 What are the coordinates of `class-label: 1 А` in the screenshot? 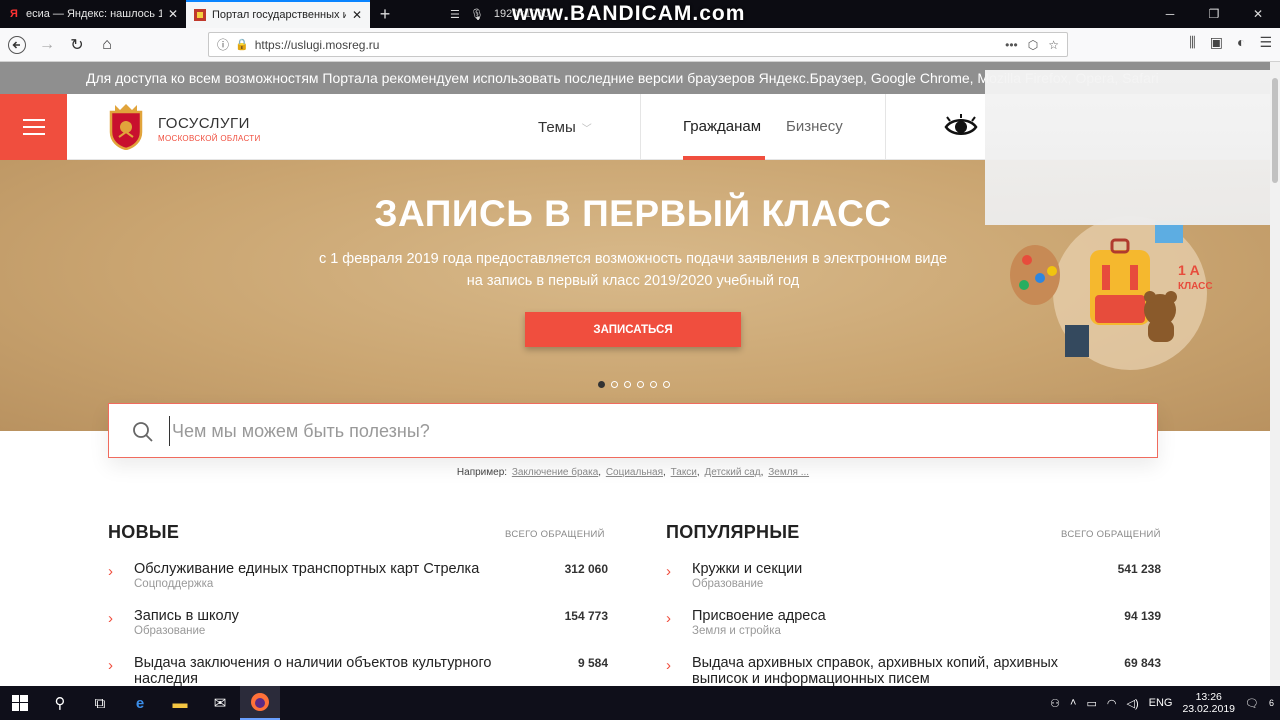 It's located at (1189, 270).